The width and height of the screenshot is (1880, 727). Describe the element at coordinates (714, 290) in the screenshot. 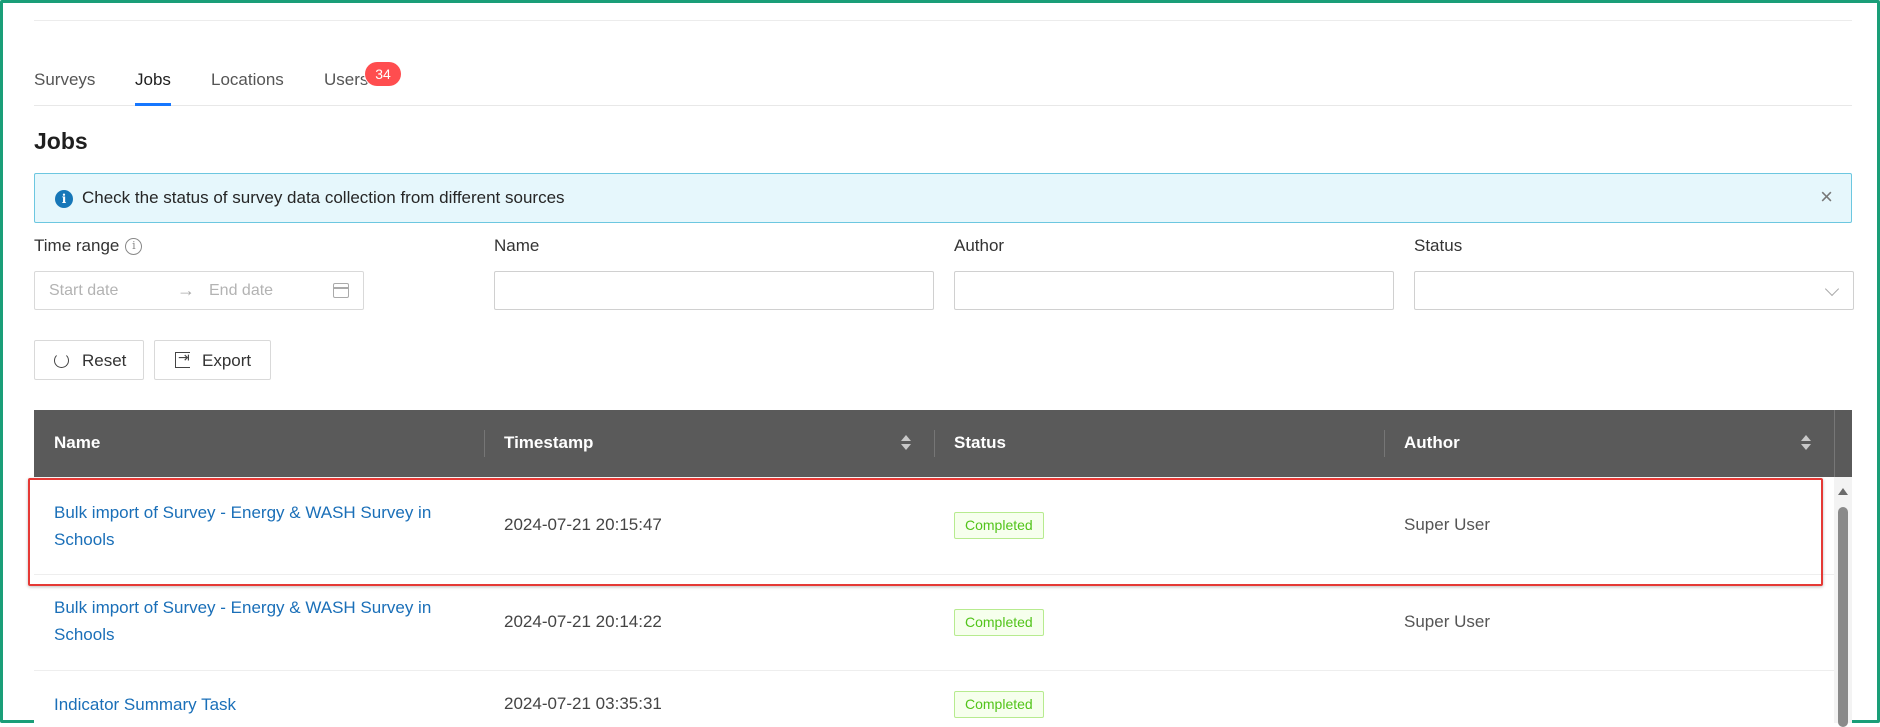

I see `name-filter-input` at that location.